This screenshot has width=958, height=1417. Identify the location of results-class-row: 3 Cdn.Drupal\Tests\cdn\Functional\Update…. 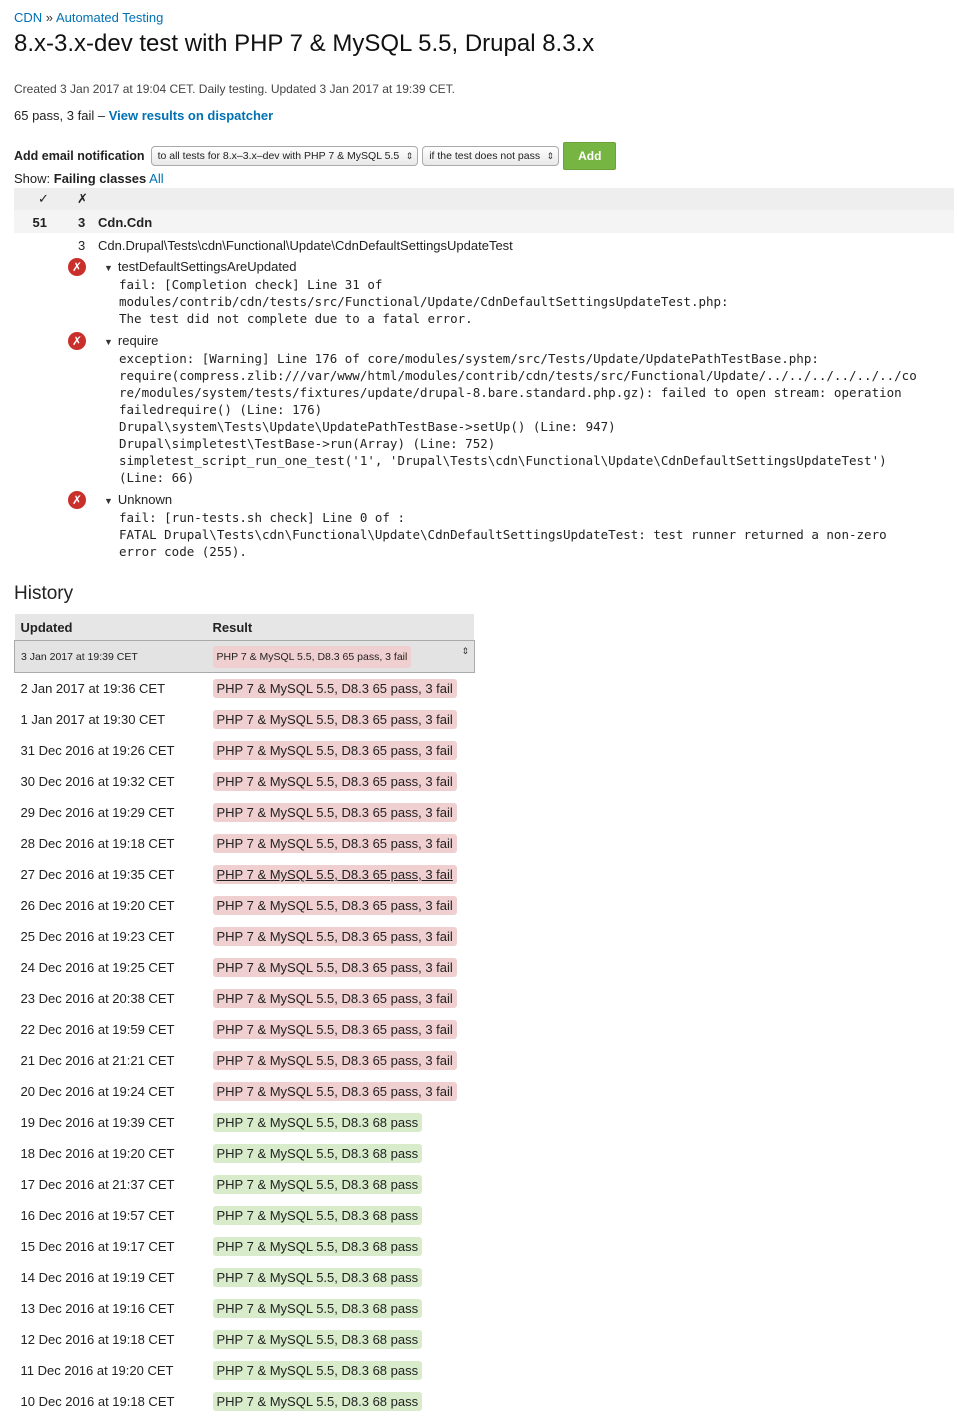
(484, 244).